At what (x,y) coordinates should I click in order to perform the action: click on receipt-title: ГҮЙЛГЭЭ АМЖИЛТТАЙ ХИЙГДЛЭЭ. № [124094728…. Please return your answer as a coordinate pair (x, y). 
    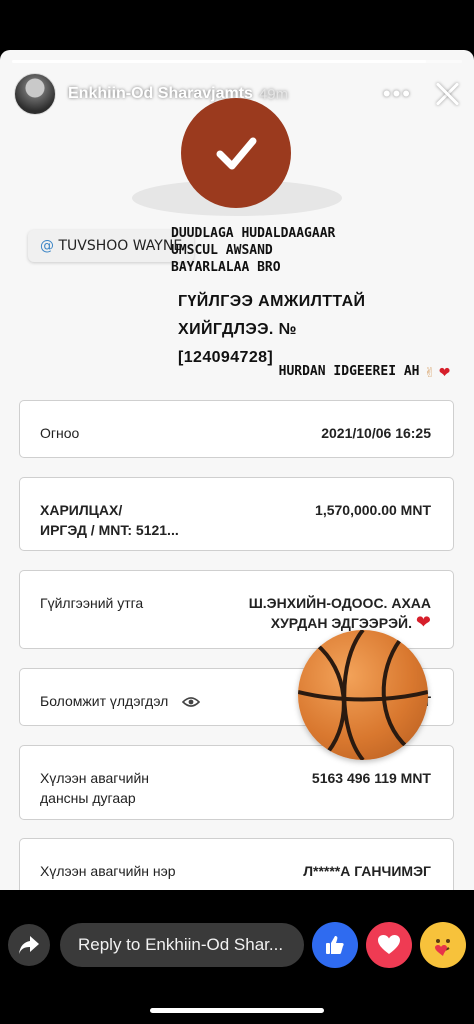
    Looking at the image, I should click on (319, 330).